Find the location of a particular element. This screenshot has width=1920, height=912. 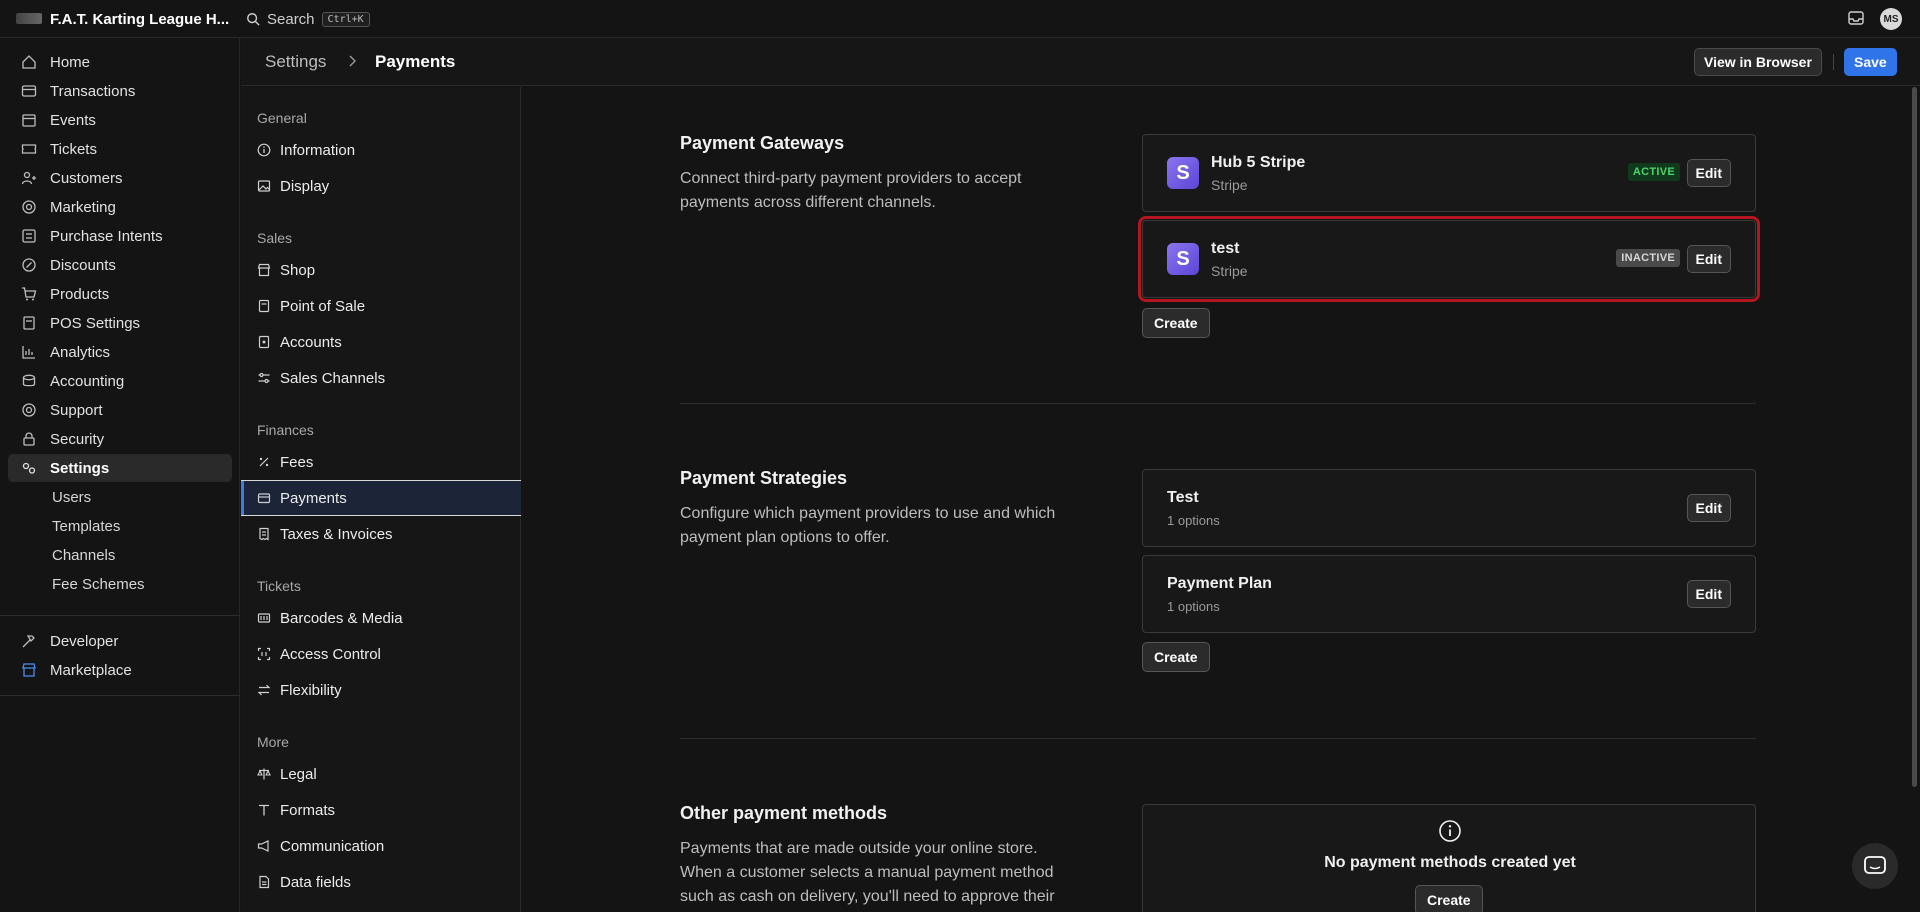

nav-item-accounting: Accounting is located at coordinates (120, 381).